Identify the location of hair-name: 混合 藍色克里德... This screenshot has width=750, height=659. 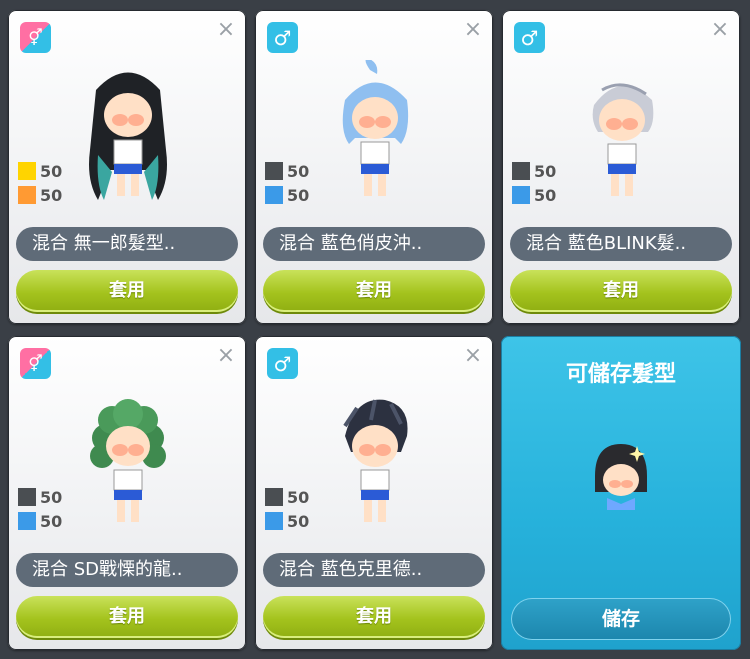
(374, 570).